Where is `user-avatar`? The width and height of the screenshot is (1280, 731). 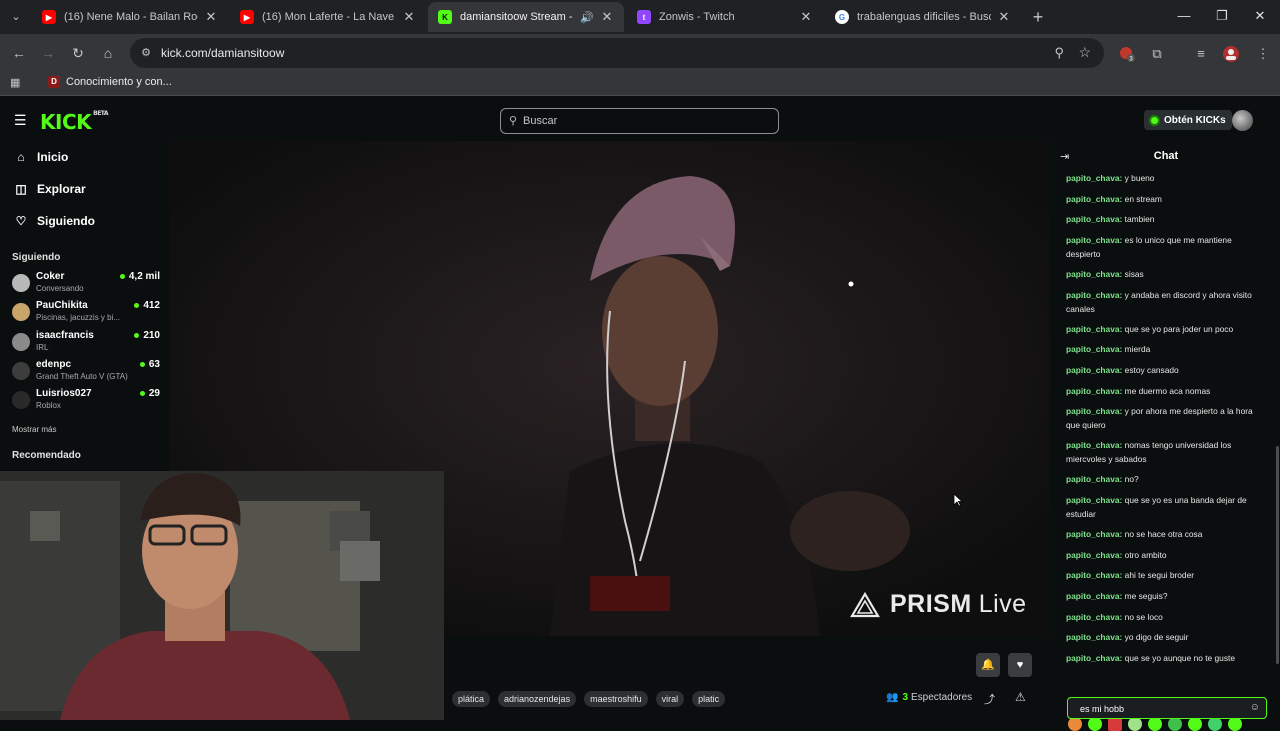 user-avatar is located at coordinates (1242, 120).